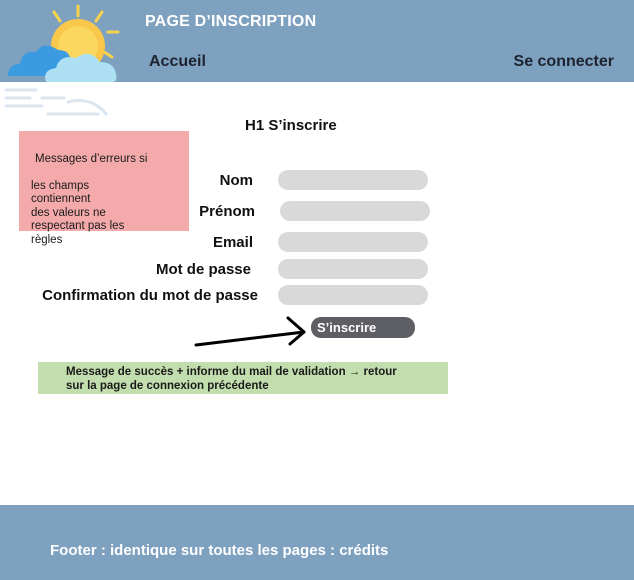 This screenshot has width=634, height=580. Describe the element at coordinates (177, 62) in the screenshot. I see `nav-home-link: Accueil` at that location.